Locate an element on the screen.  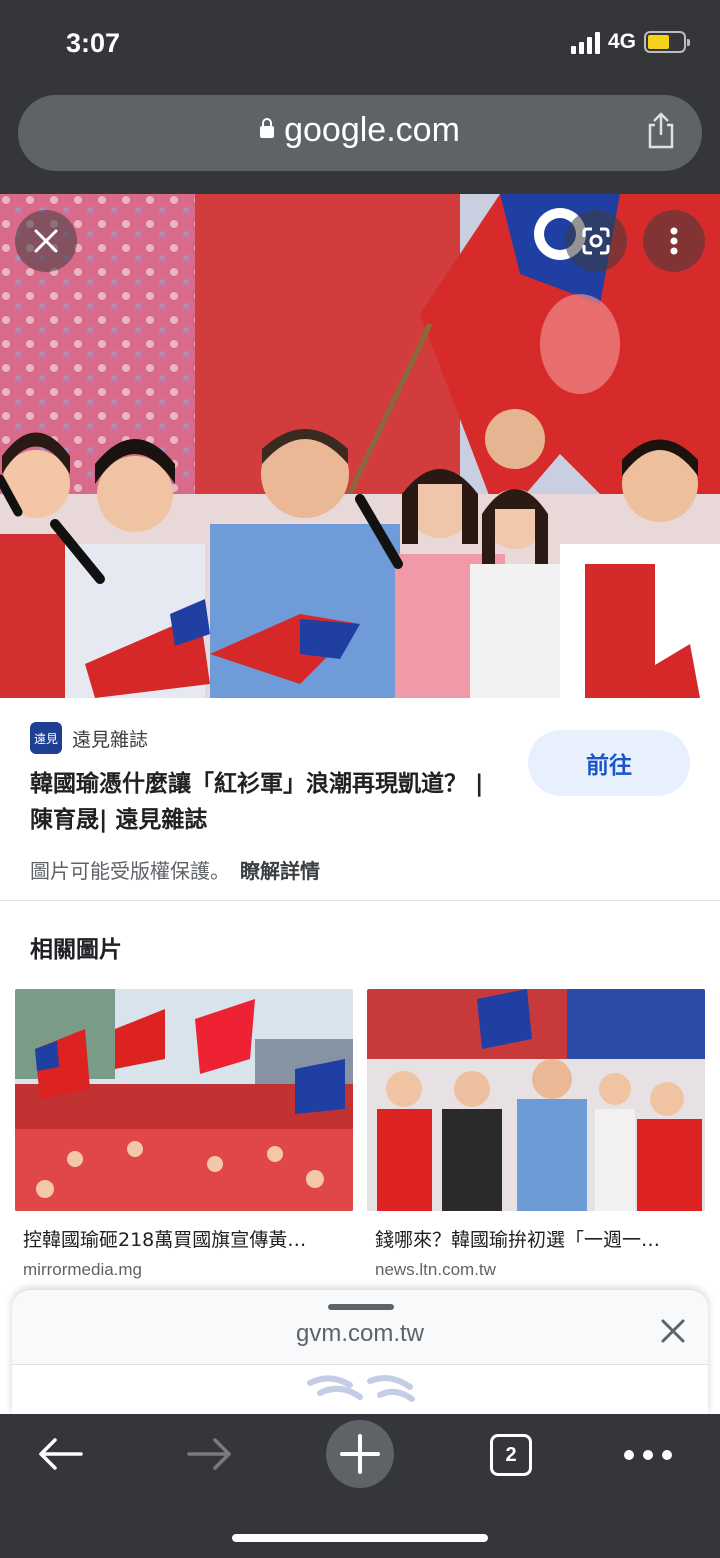
home-indicator is located at coordinates (360, 1538).